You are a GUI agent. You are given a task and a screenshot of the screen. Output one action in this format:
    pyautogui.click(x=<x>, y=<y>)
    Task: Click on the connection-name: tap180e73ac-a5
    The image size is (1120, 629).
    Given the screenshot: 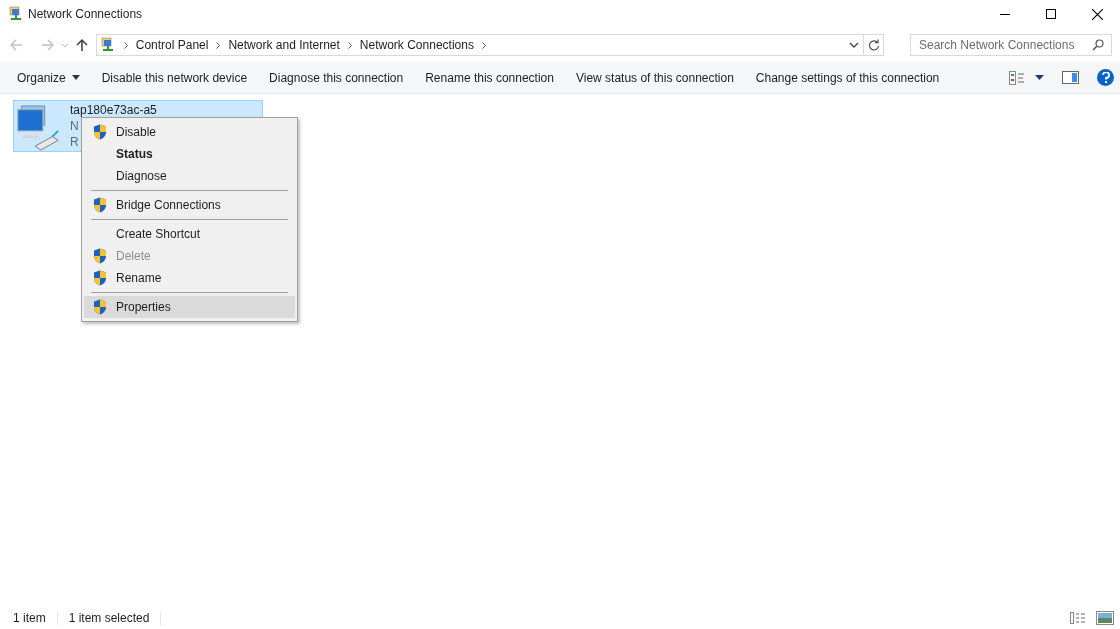 What is the action you would take?
    pyautogui.click(x=113, y=110)
    